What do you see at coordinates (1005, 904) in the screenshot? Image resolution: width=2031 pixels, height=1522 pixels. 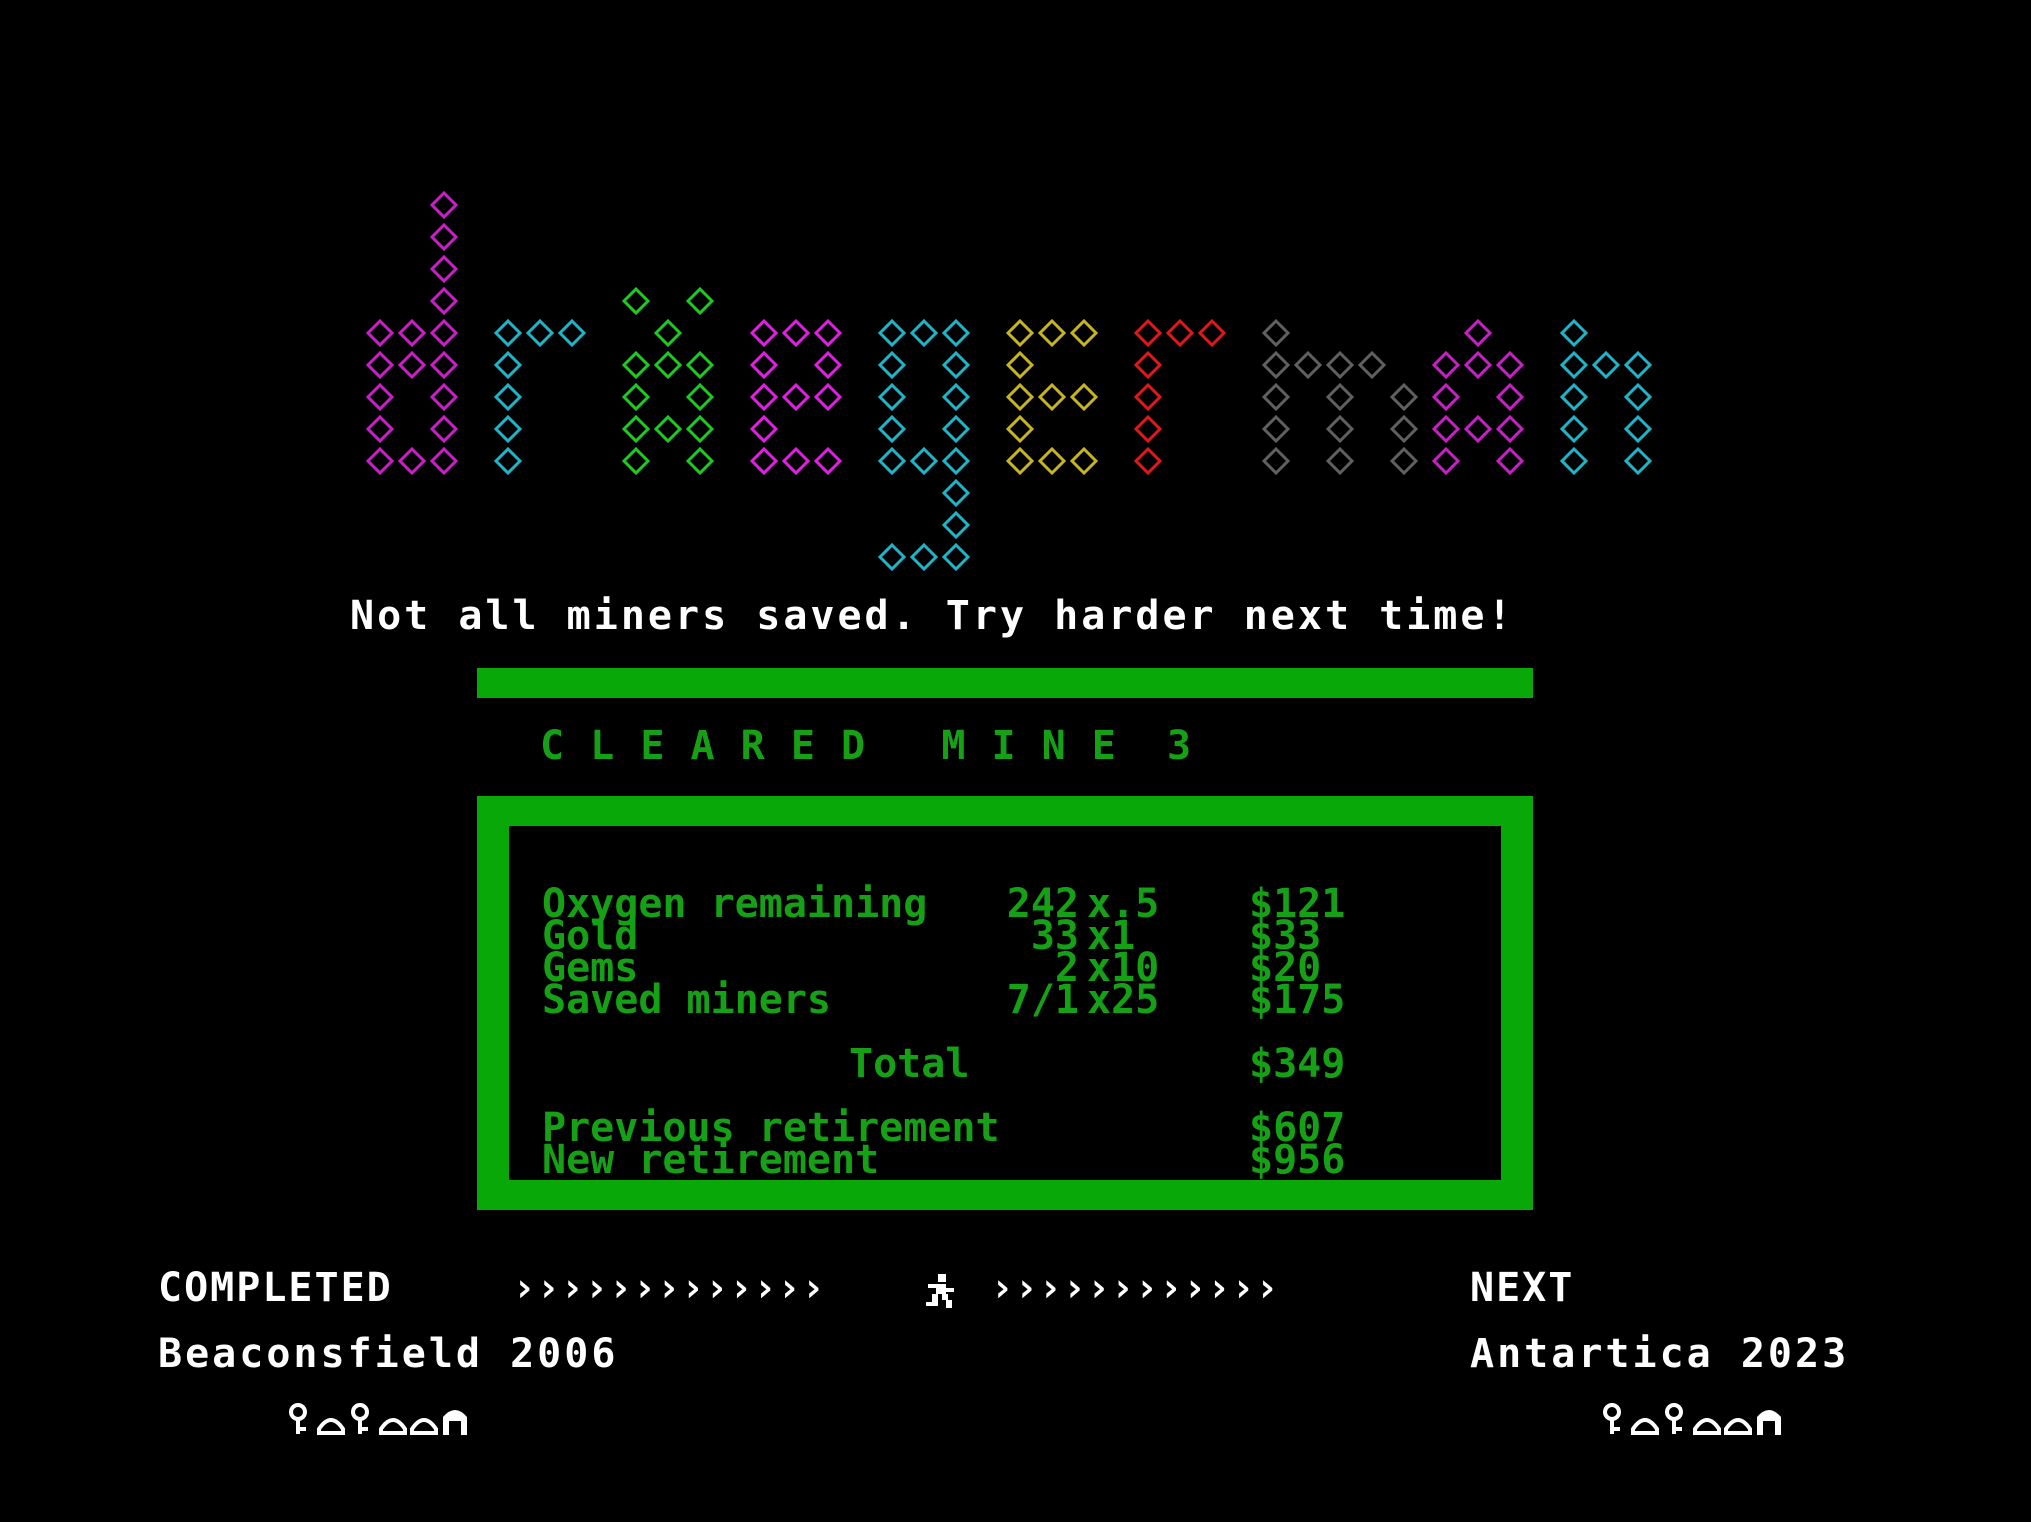 I see `score-row-oxygen: Oxygen remaining 242 x.5 $121` at bounding box center [1005, 904].